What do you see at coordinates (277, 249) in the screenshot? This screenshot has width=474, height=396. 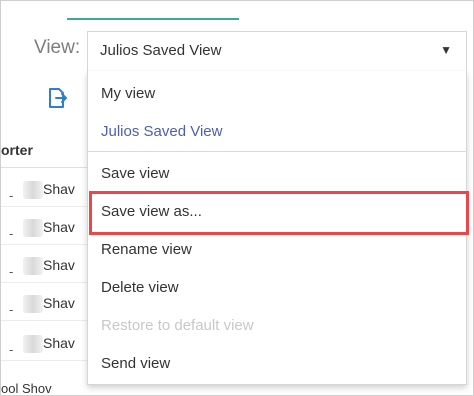 I see `menu-item-rename-view: Rename view` at bounding box center [277, 249].